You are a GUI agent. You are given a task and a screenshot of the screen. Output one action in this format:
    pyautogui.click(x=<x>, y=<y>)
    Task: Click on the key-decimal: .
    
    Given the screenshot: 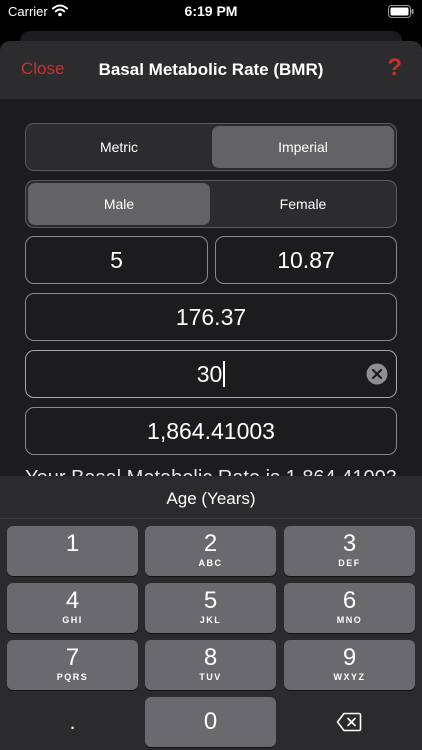 What is the action you would take?
    pyautogui.click(x=72, y=722)
    